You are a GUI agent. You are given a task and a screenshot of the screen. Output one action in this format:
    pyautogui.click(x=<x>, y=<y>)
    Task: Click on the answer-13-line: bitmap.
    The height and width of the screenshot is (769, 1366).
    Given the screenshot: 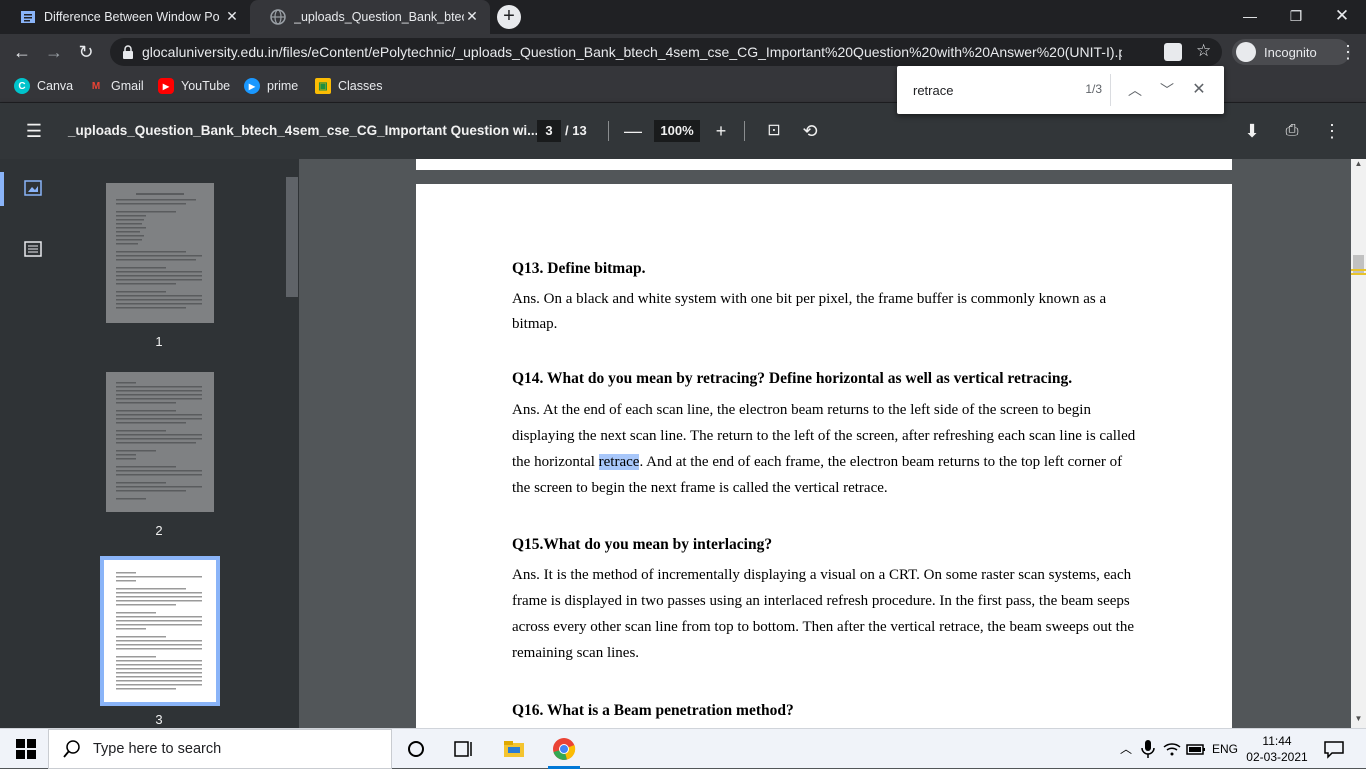 What is the action you would take?
    pyautogui.click(x=535, y=324)
    